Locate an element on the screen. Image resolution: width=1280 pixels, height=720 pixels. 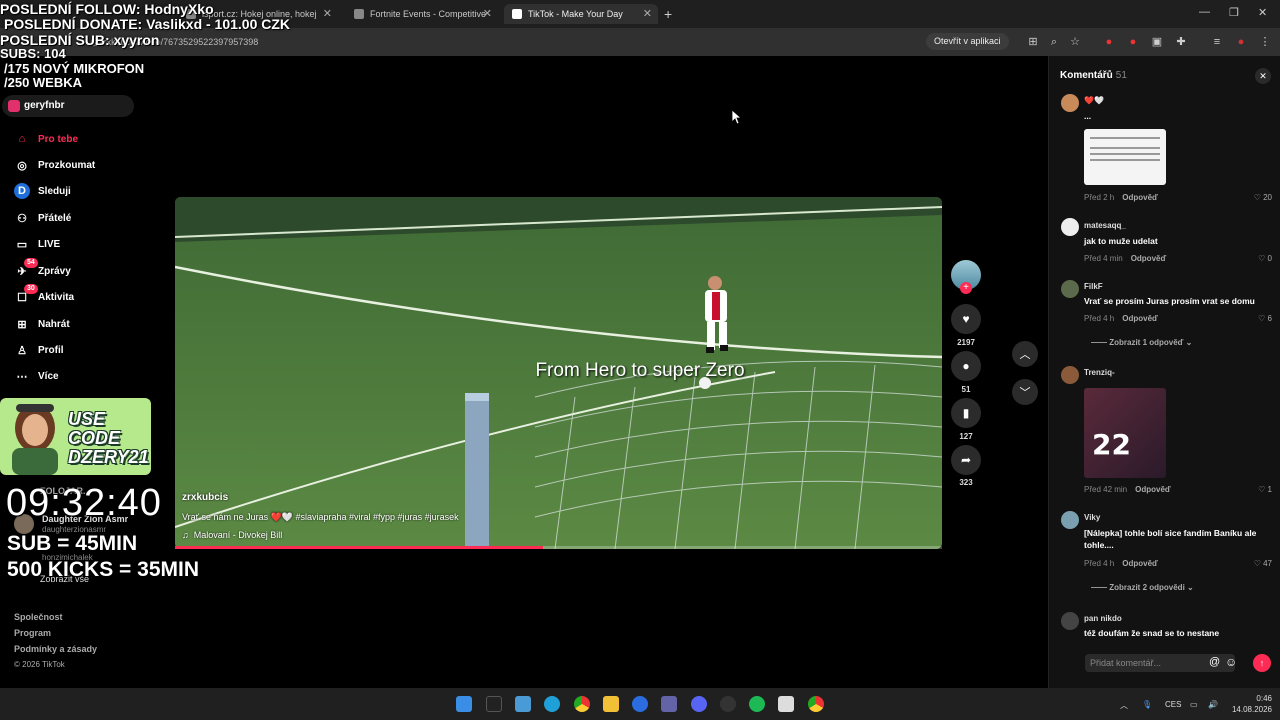
comment-user: Trenziq- is located at coordinates (1099, 372).